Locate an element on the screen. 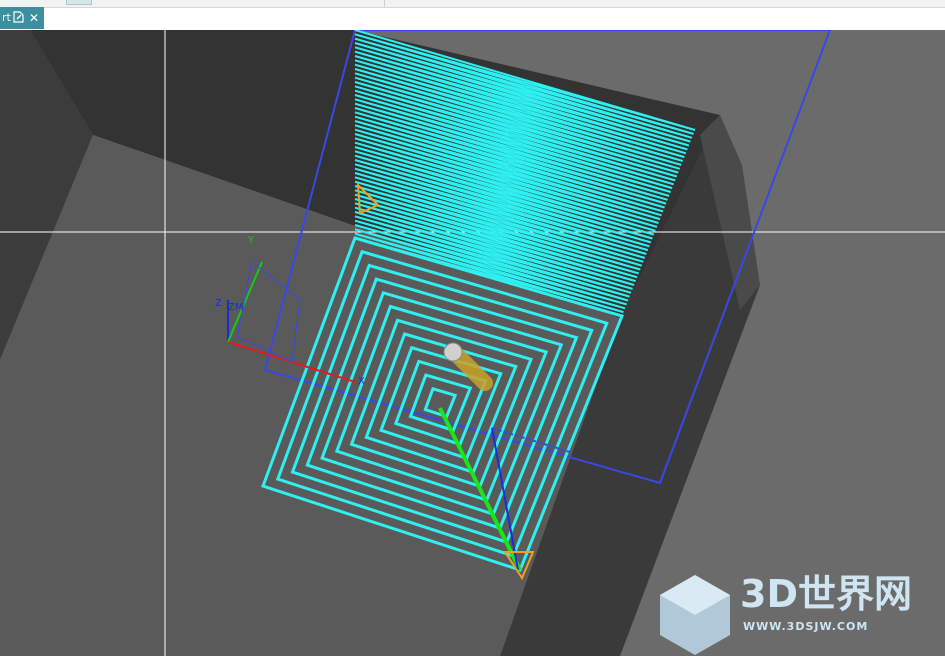 The width and height of the screenshot is (945, 656). watermark-url: WWW.3DSJW.COM is located at coordinates (805, 626).